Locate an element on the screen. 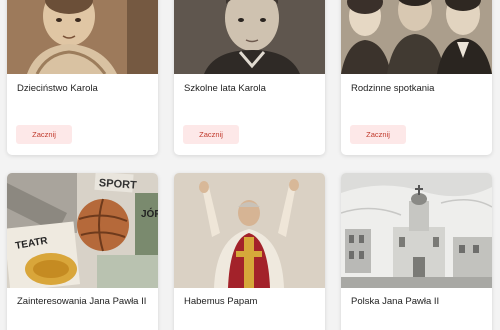 The height and width of the screenshot is (330, 500). card-title: Dzieciństwo Karola is located at coordinates (57, 88).